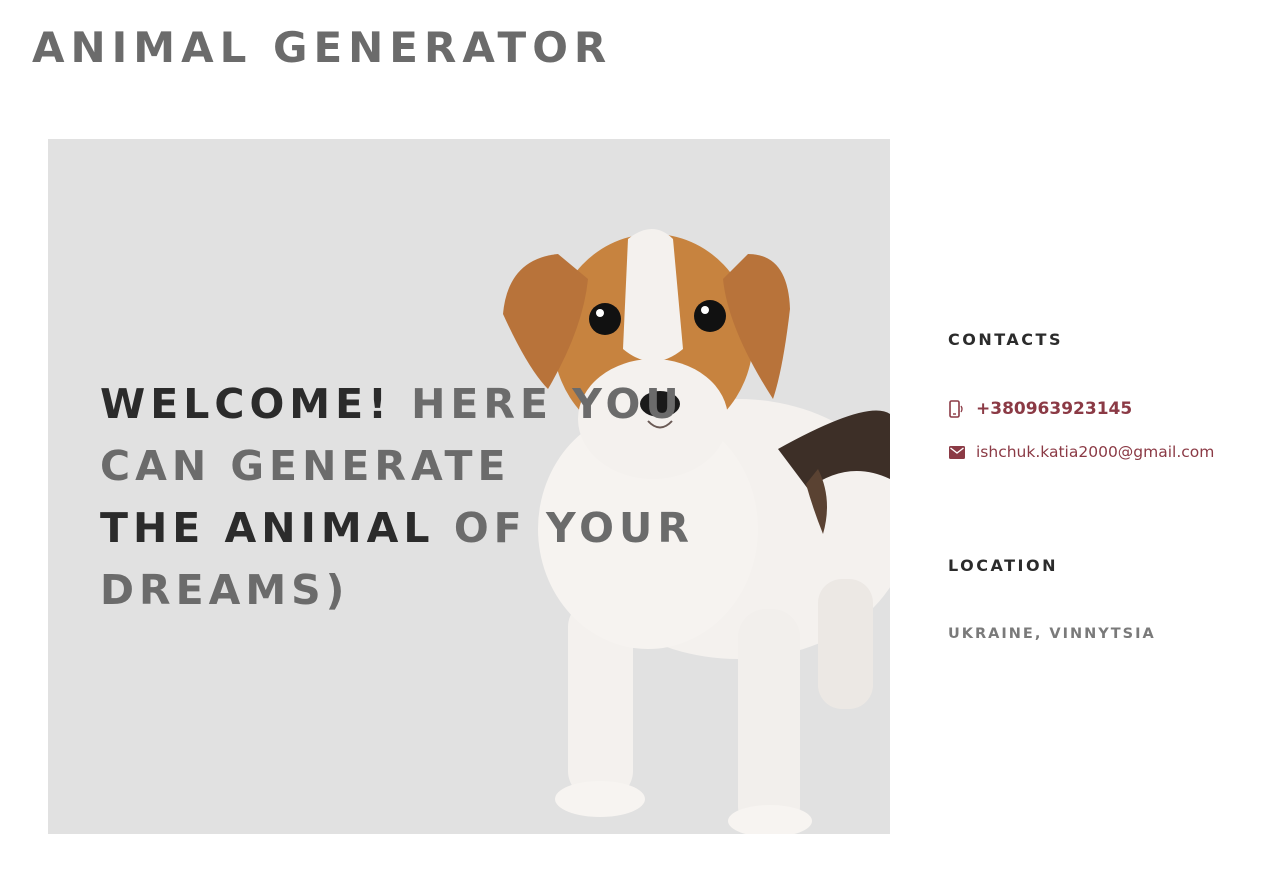  What do you see at coordinates (1054, 409) in the screenshot?
I see `phone-link: +380963923145` at bounding box center [1054, 409].